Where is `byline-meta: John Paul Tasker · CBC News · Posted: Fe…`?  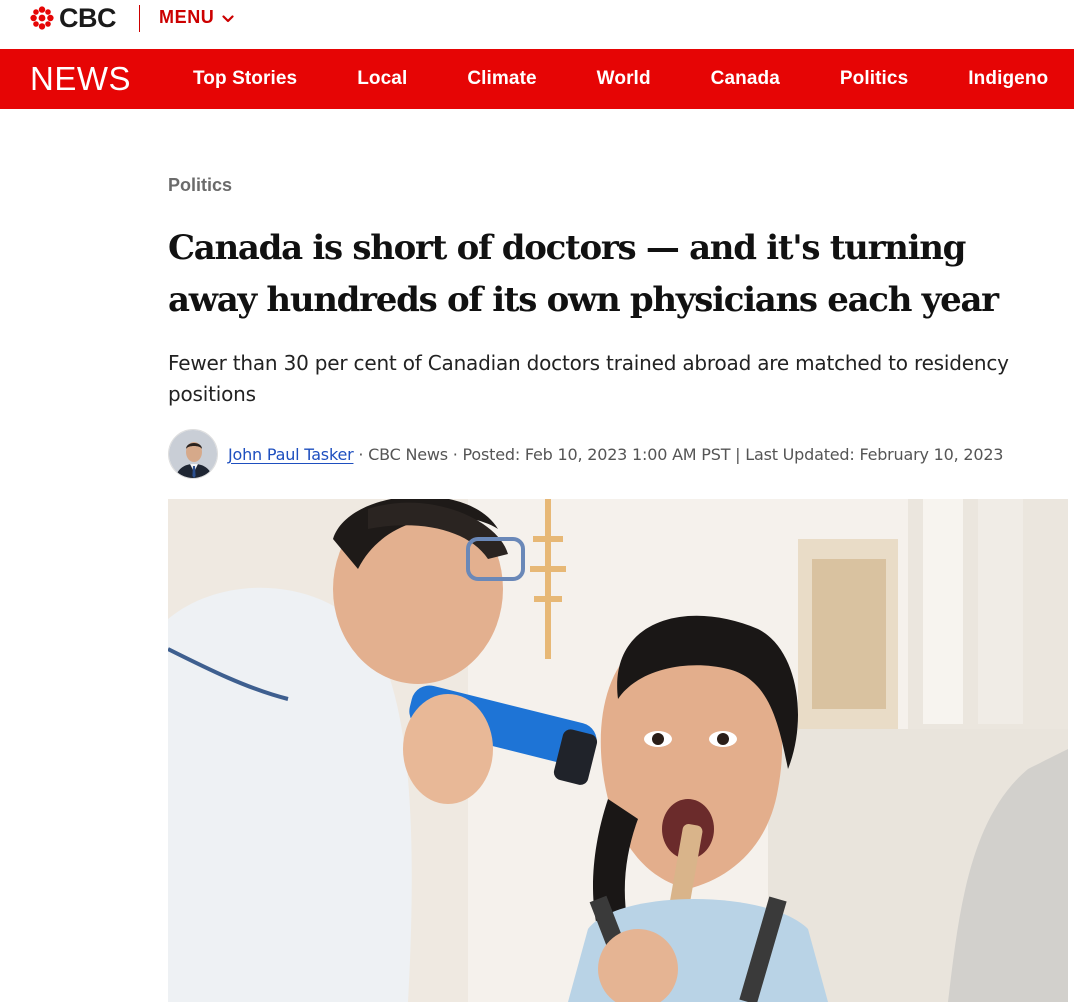 byline-meta: John Paul Tasker · CBC News · Posted: Fe… is located at coordinates (615, 454).